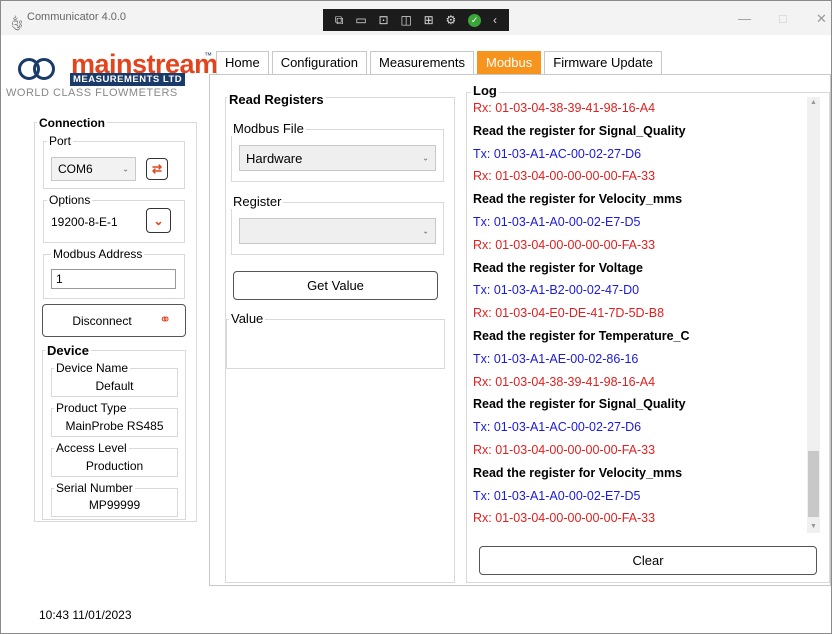  What do you see at coordinates (114, 466) in the screenshot?
I see `access-level-value: Production` at bounding box center [114, 466].